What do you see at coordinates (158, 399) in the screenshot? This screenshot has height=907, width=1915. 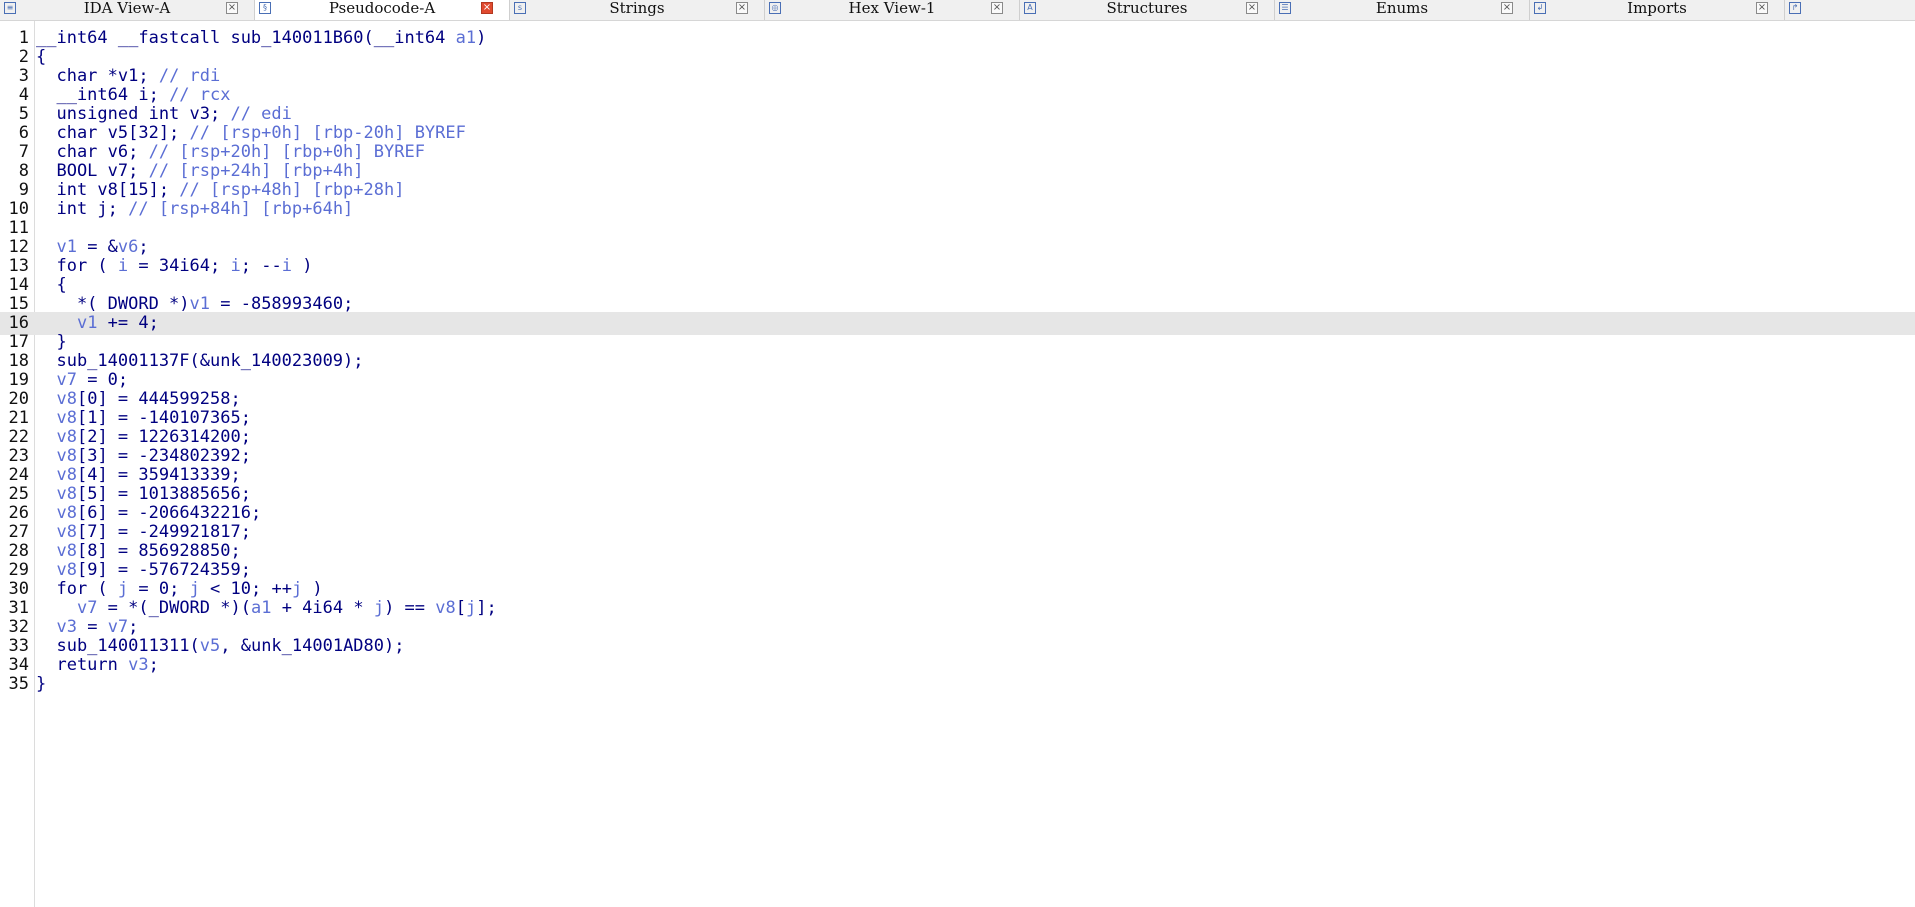 I see `code-token: [0] = 444599258;` at bounding box center [158, 399].